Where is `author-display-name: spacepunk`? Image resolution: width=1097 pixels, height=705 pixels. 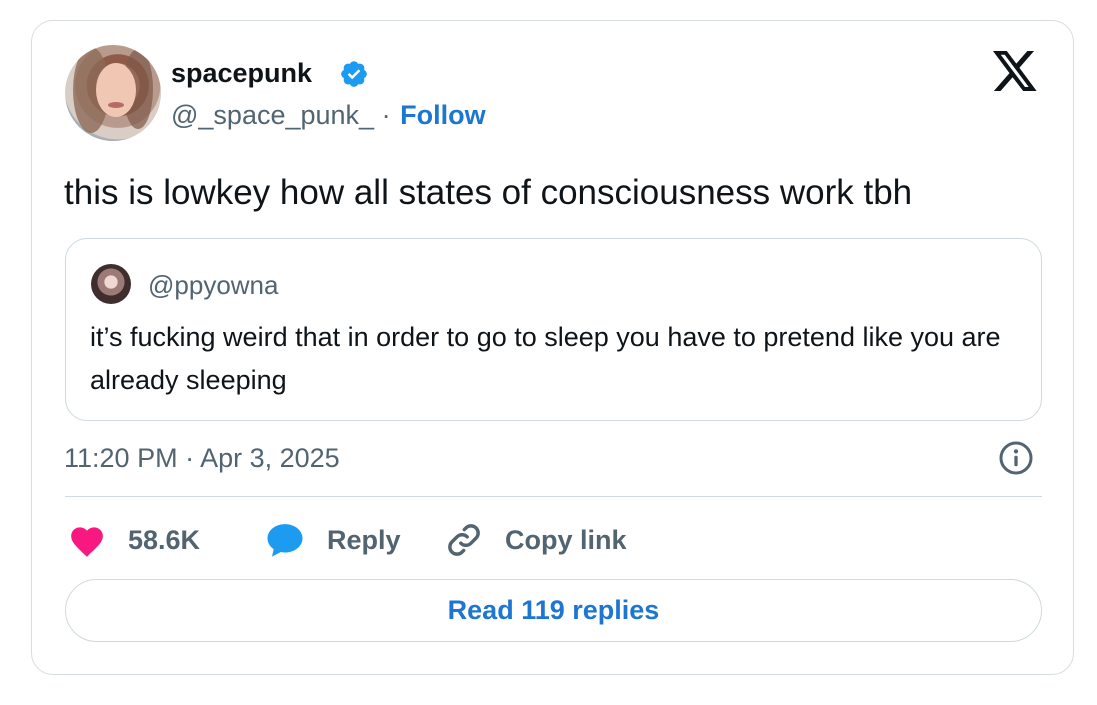
author-display-name: spacepunk is located at coordinates (241, 73).